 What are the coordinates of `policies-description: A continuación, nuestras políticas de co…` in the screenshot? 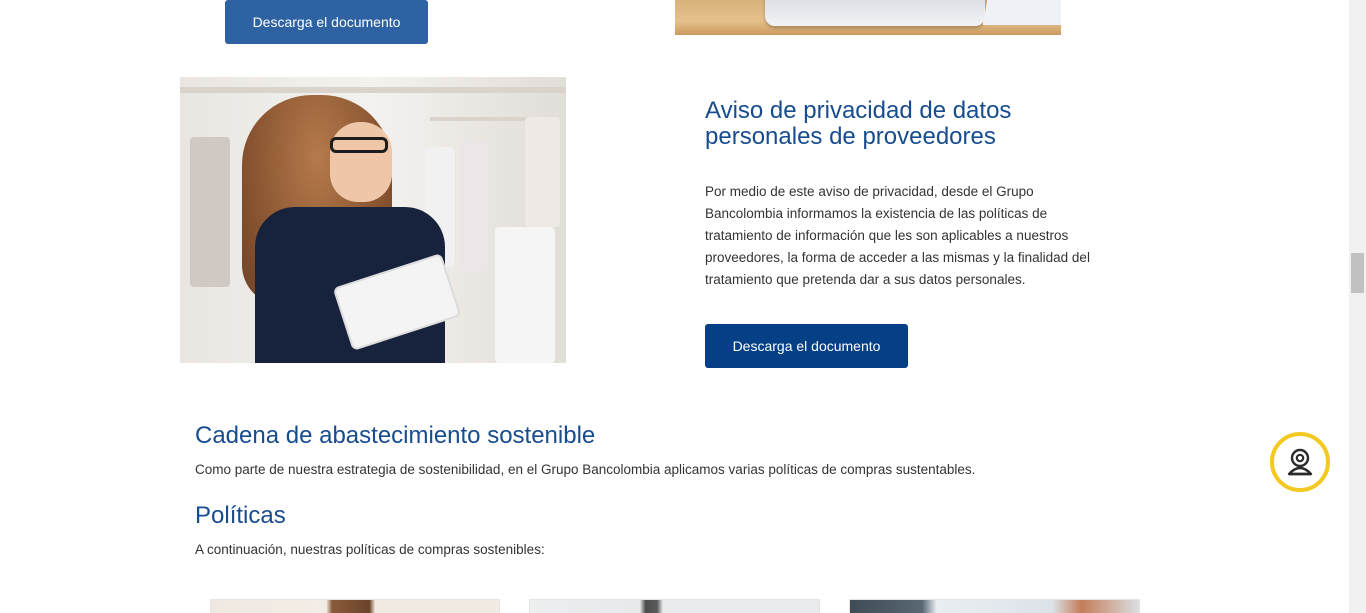 It's located at (370, 549).